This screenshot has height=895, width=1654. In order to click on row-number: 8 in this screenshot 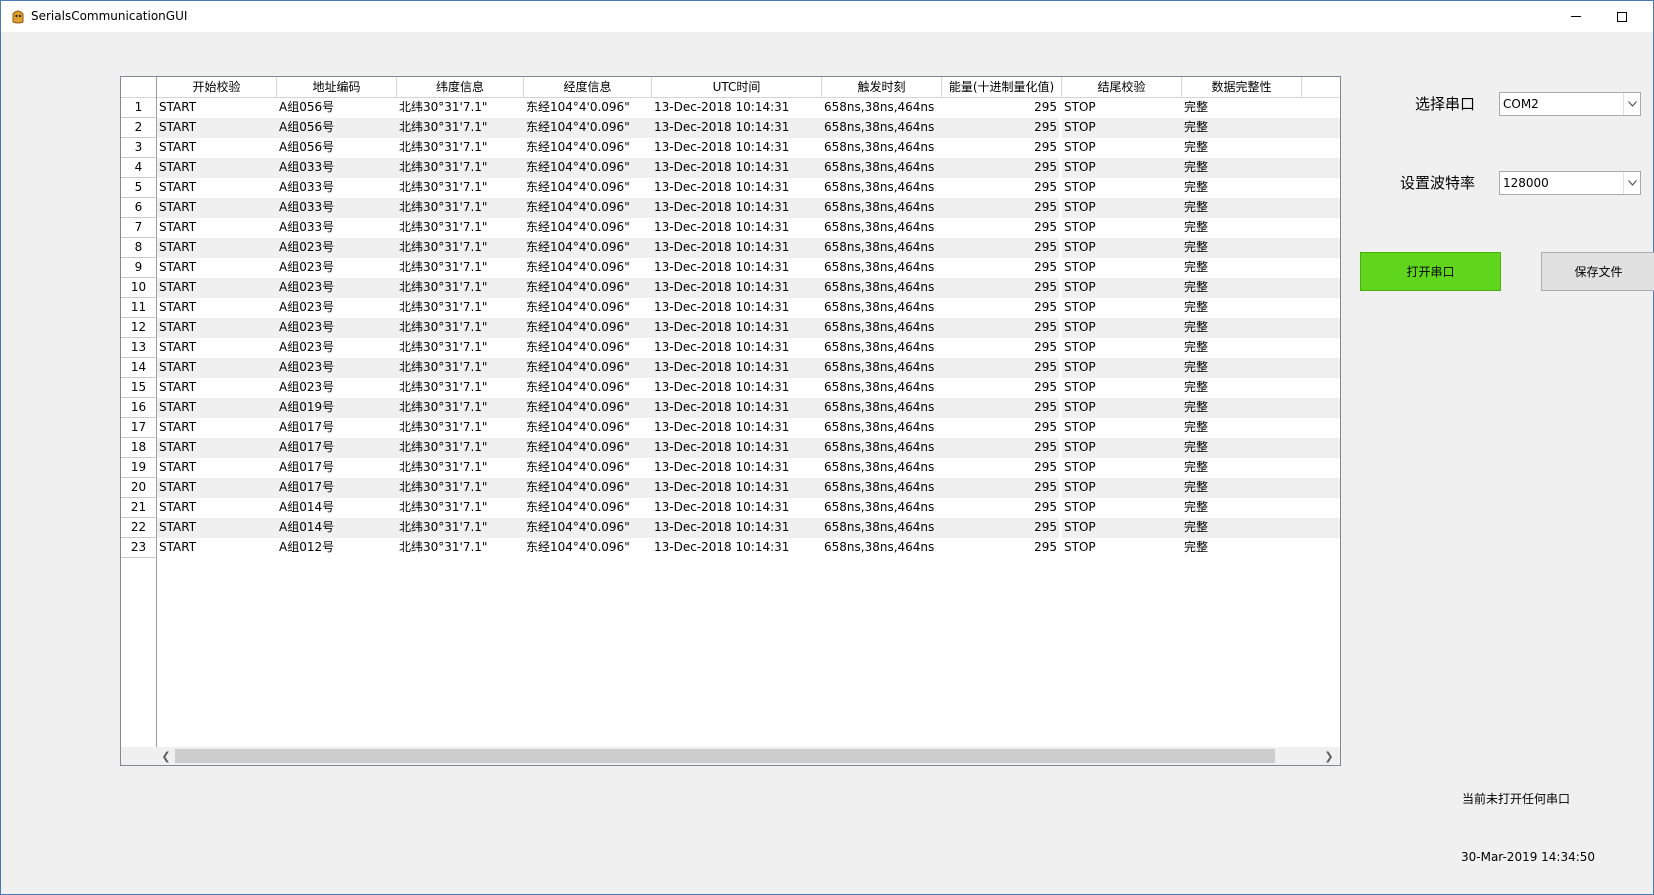, I will do `click(139, 248)`.